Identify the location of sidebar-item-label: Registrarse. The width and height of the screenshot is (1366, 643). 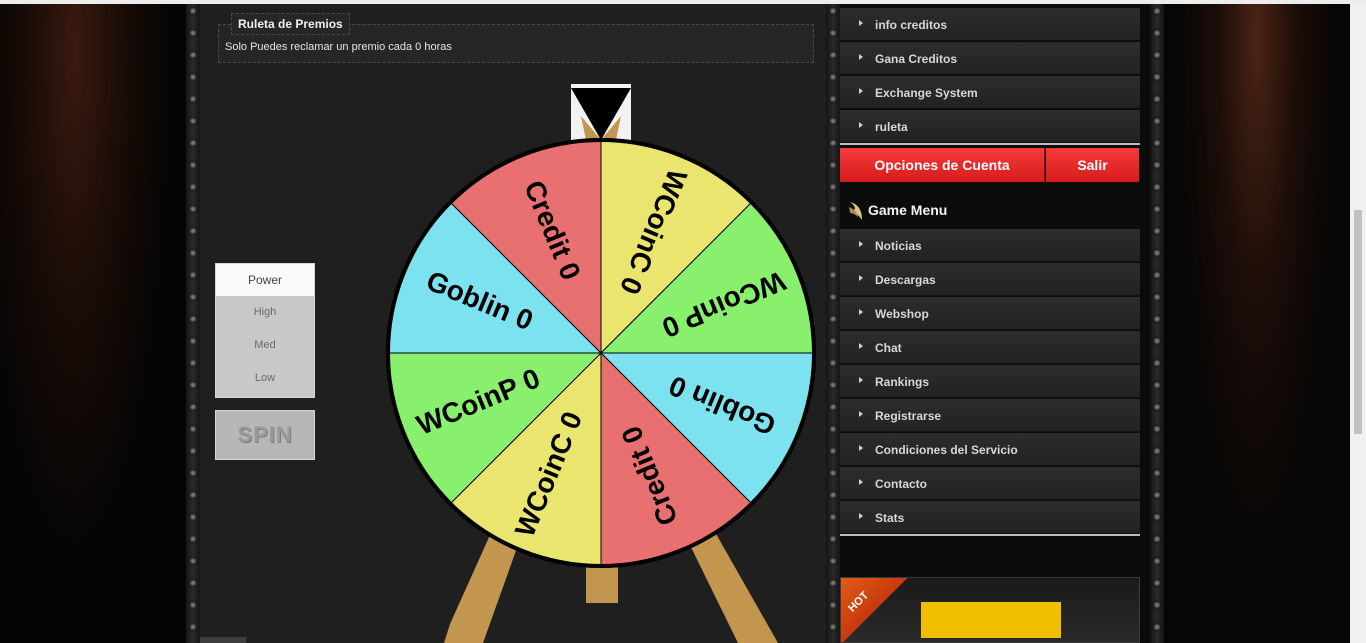
(908, 416).